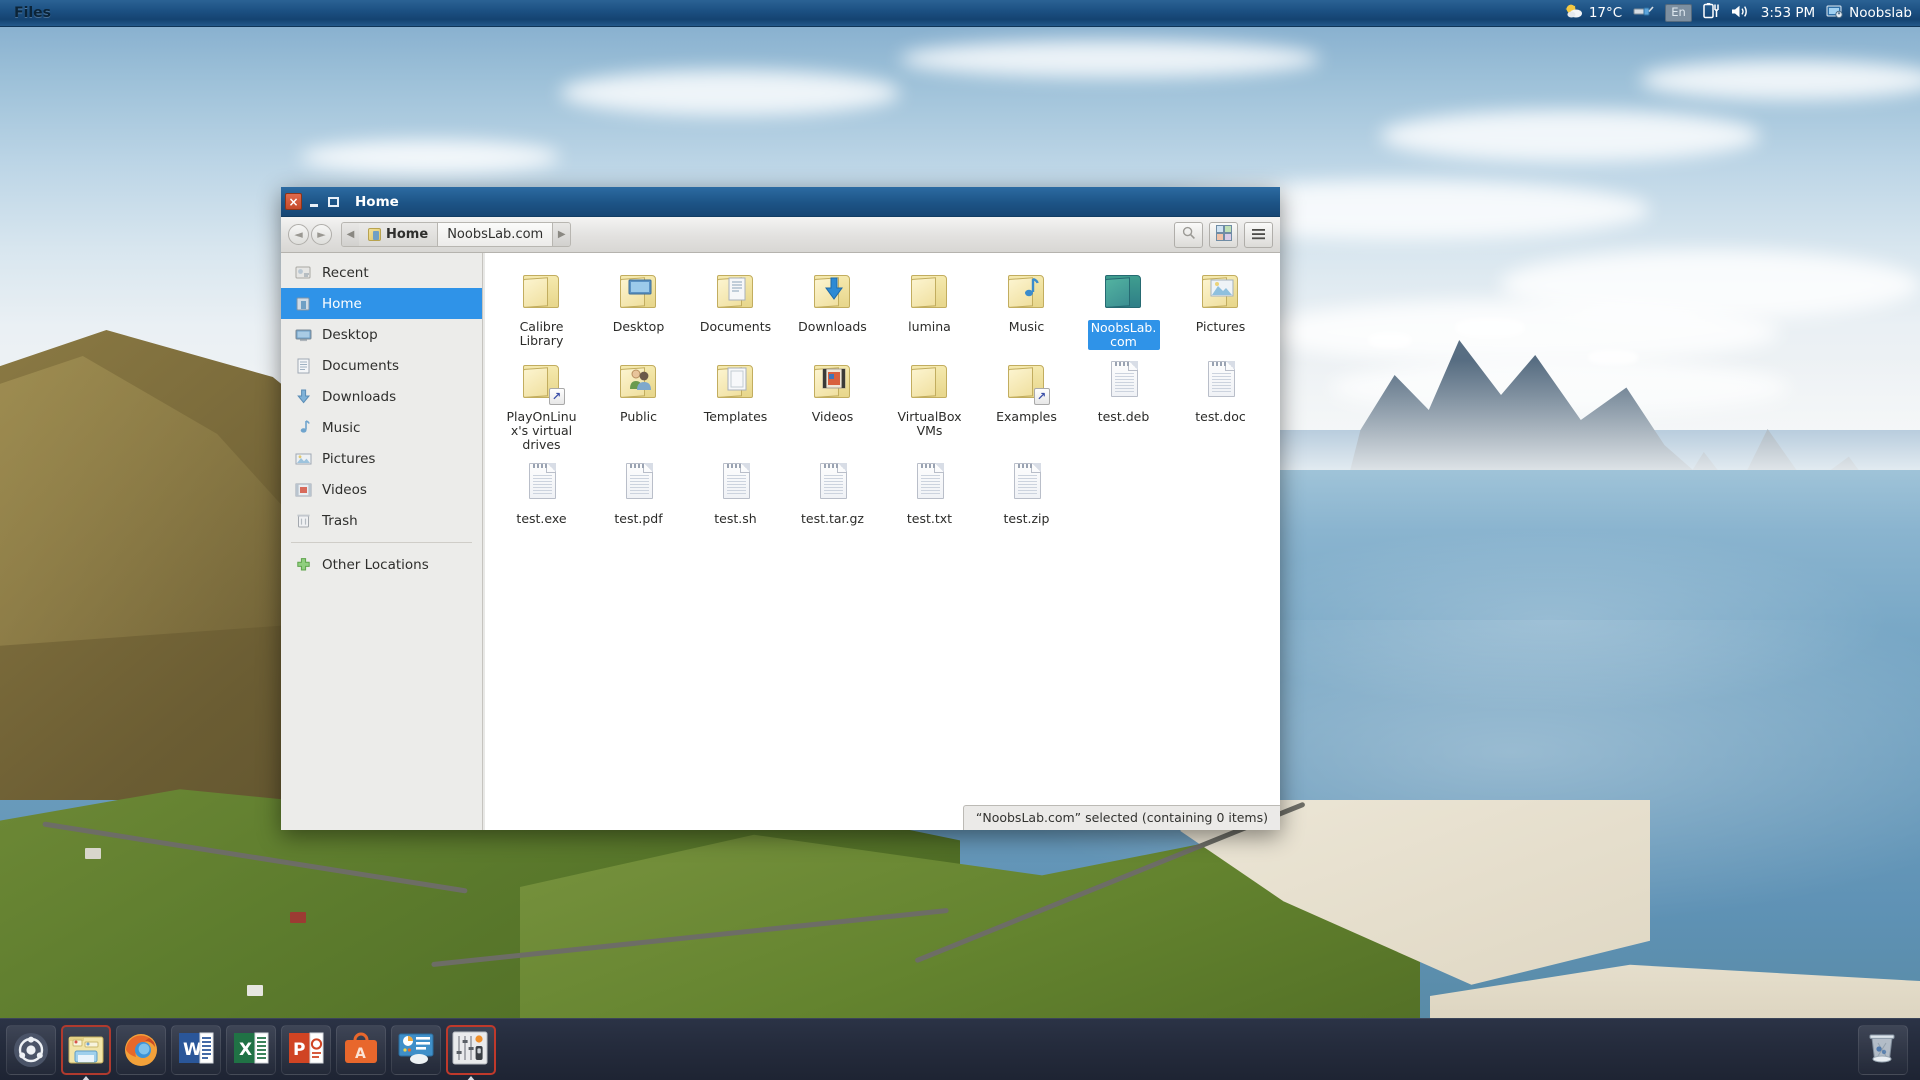 The image size is (1920, 1080). Describe the element at coordinates (737, 289) in the screenshot. I see `documents-emblem-icon` at that location.